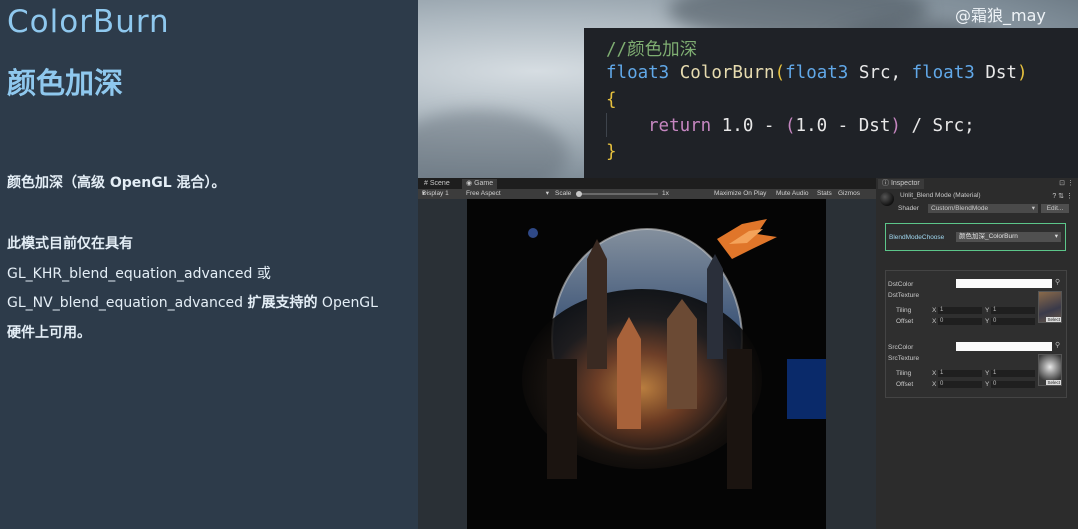  Describe the element at coordinates (127, 303) in the screenshot. I see `para2-line-3a: GL_NV_blend_equation_advanced` at that location.